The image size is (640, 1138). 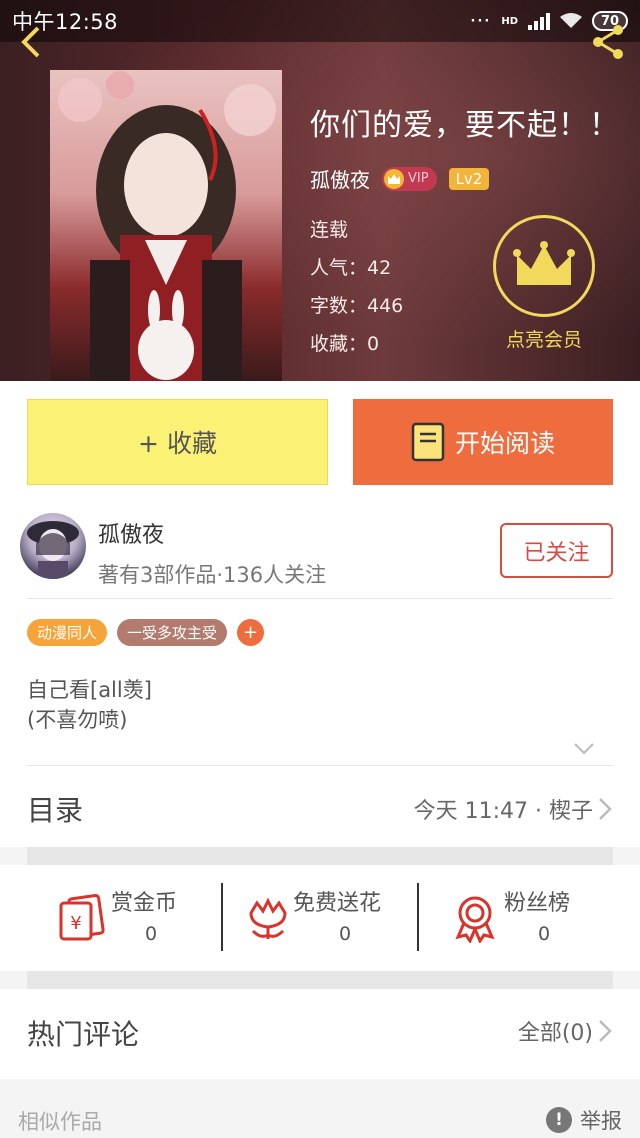 What do you see at coordinates (571, 21) in the screenshot?
I see `wifi-icon` at bounding box center [571, 21].